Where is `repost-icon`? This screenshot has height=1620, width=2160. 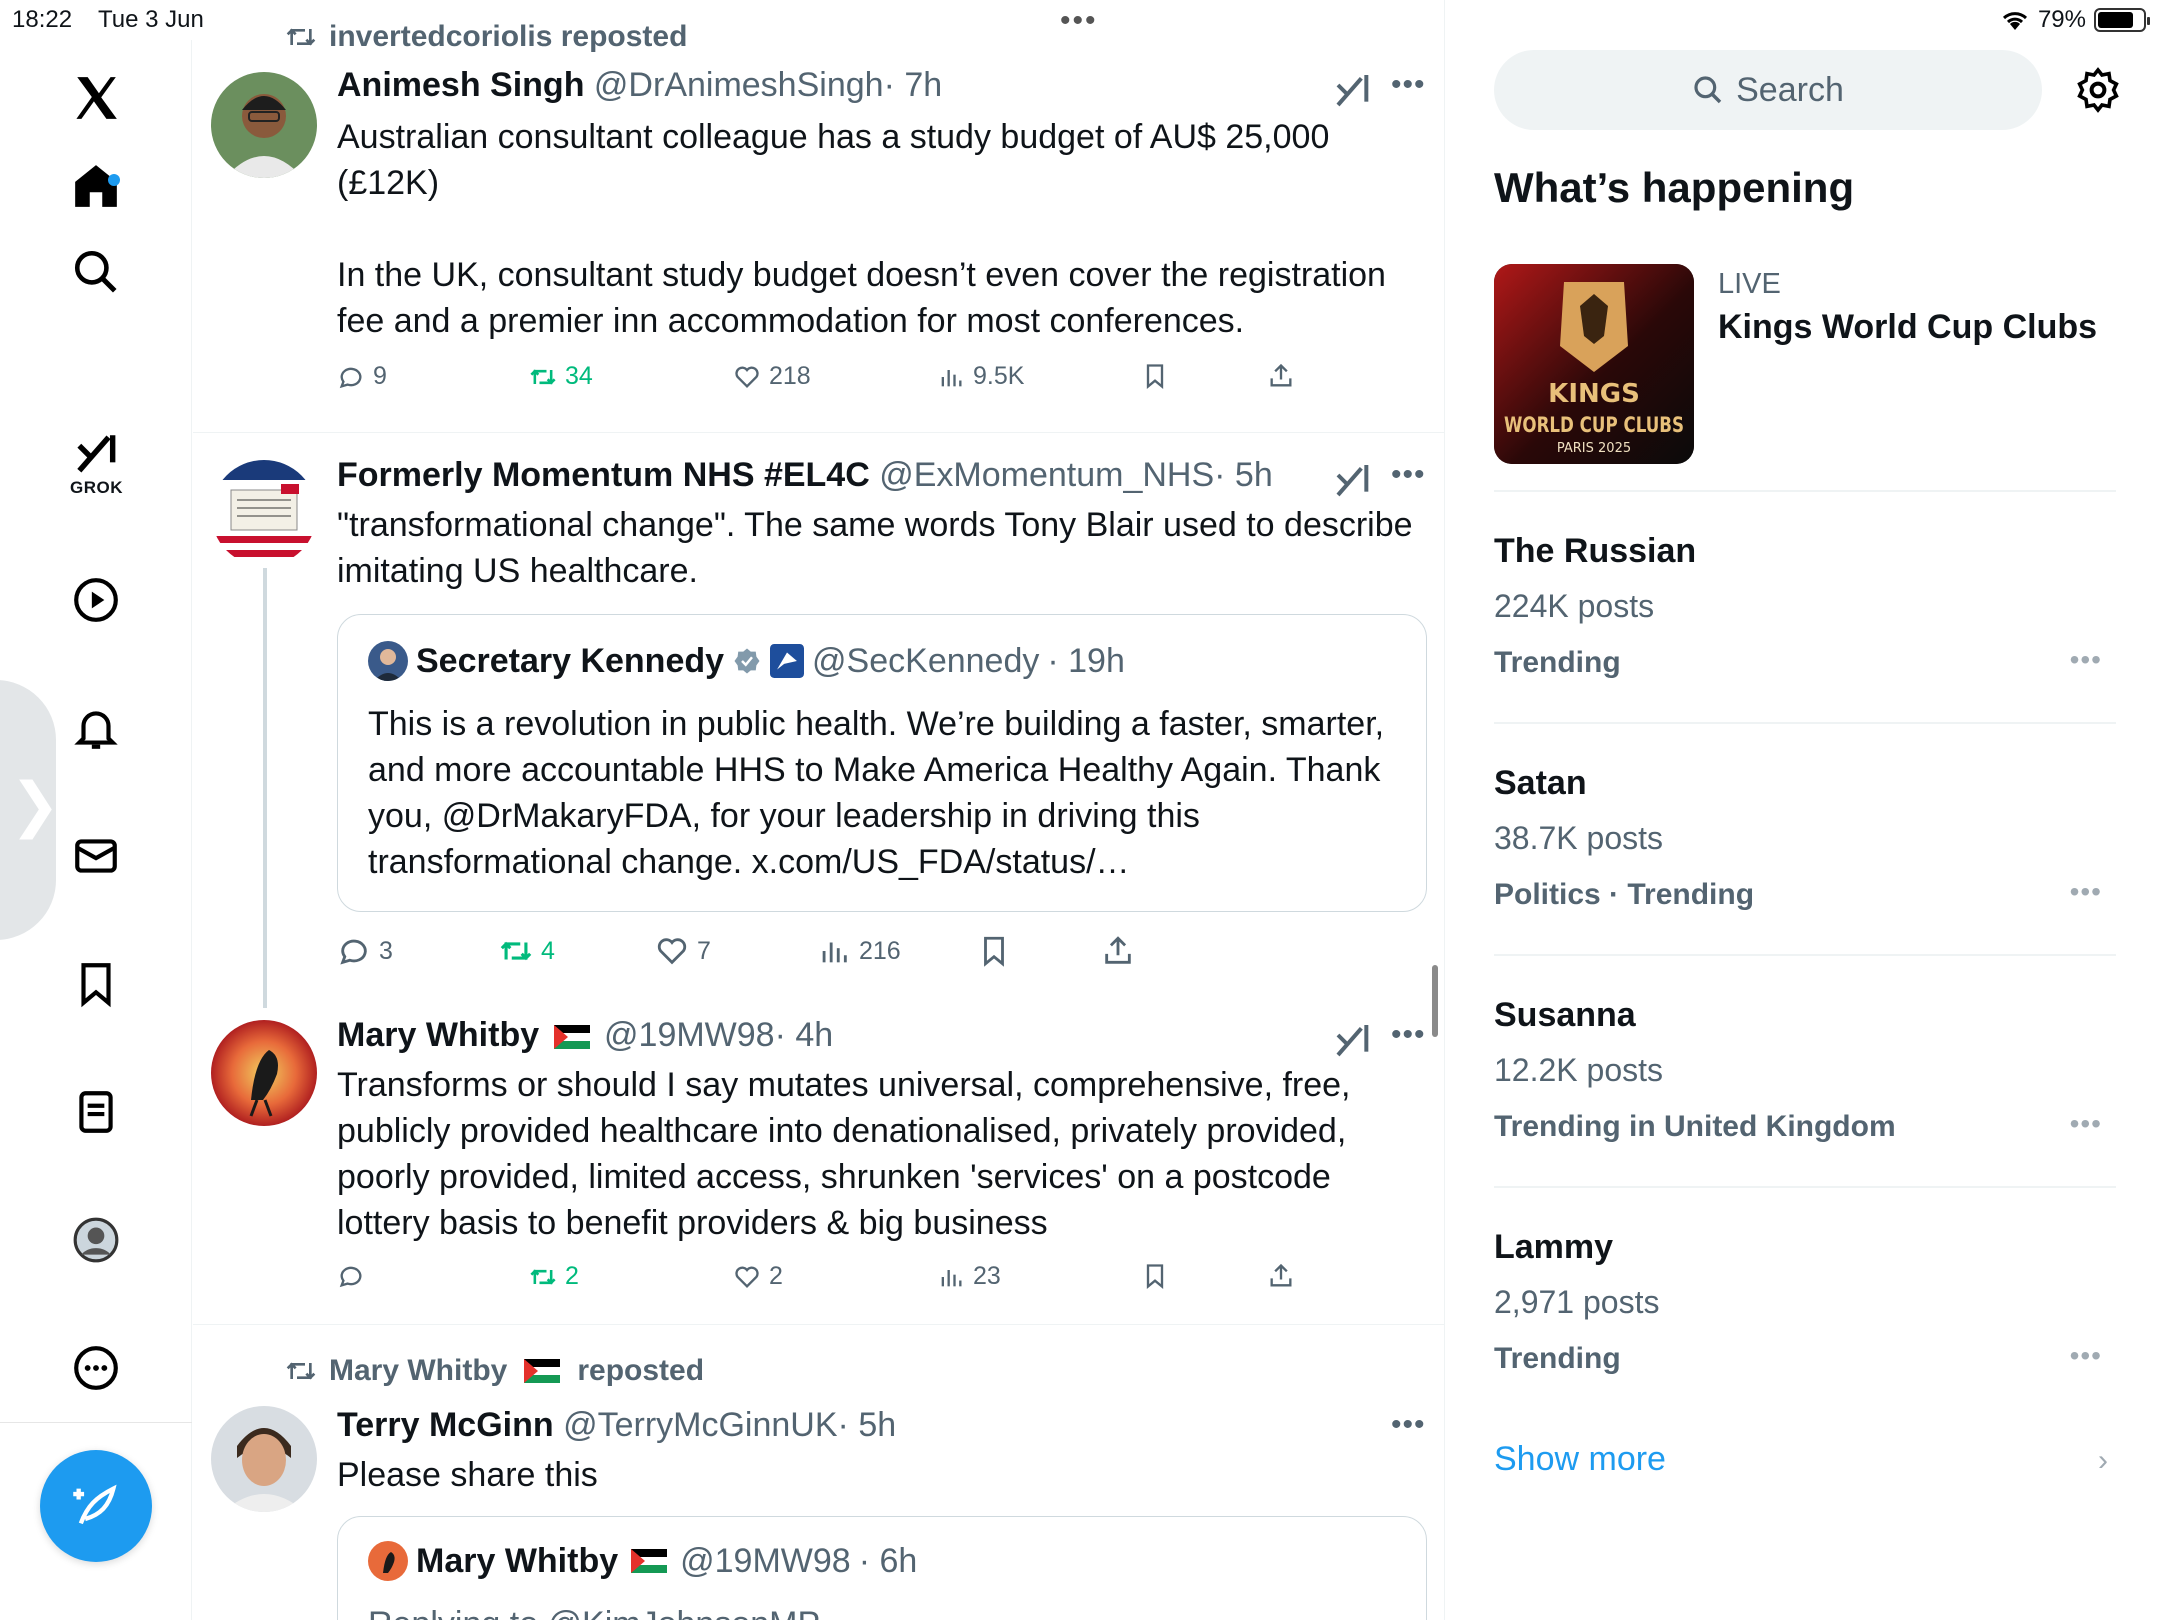
repost-icon is located at coordinates (543, 376).